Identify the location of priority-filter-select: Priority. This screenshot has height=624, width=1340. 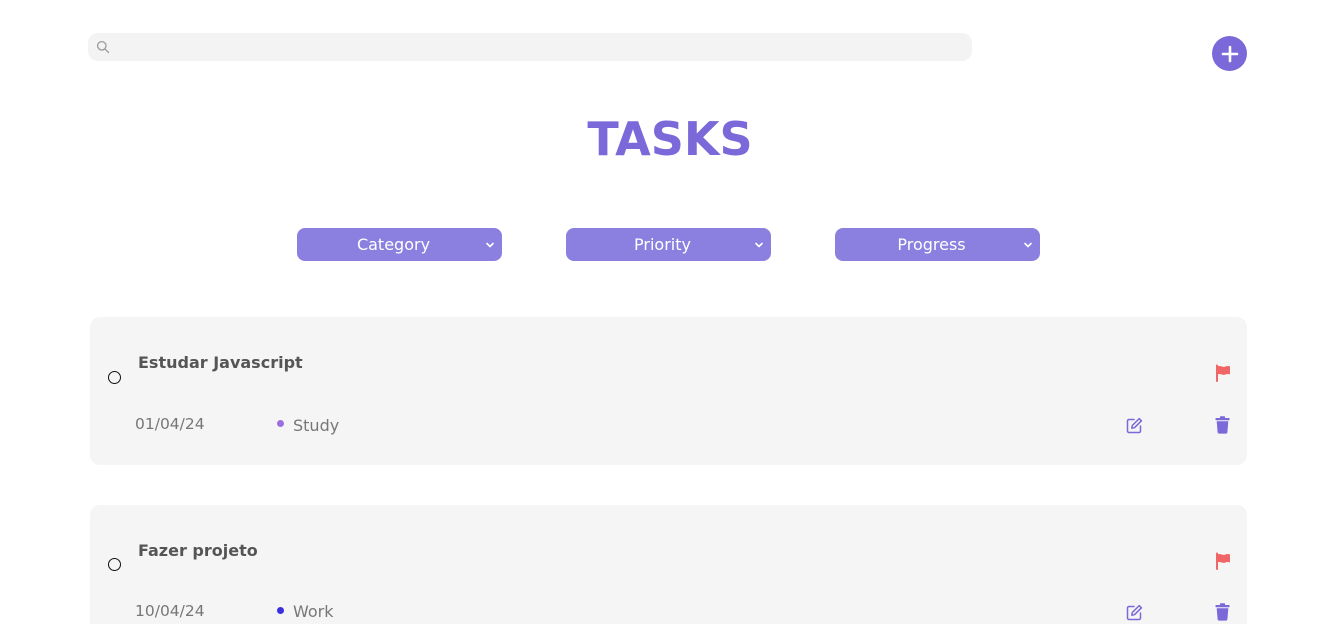
(668, 244).